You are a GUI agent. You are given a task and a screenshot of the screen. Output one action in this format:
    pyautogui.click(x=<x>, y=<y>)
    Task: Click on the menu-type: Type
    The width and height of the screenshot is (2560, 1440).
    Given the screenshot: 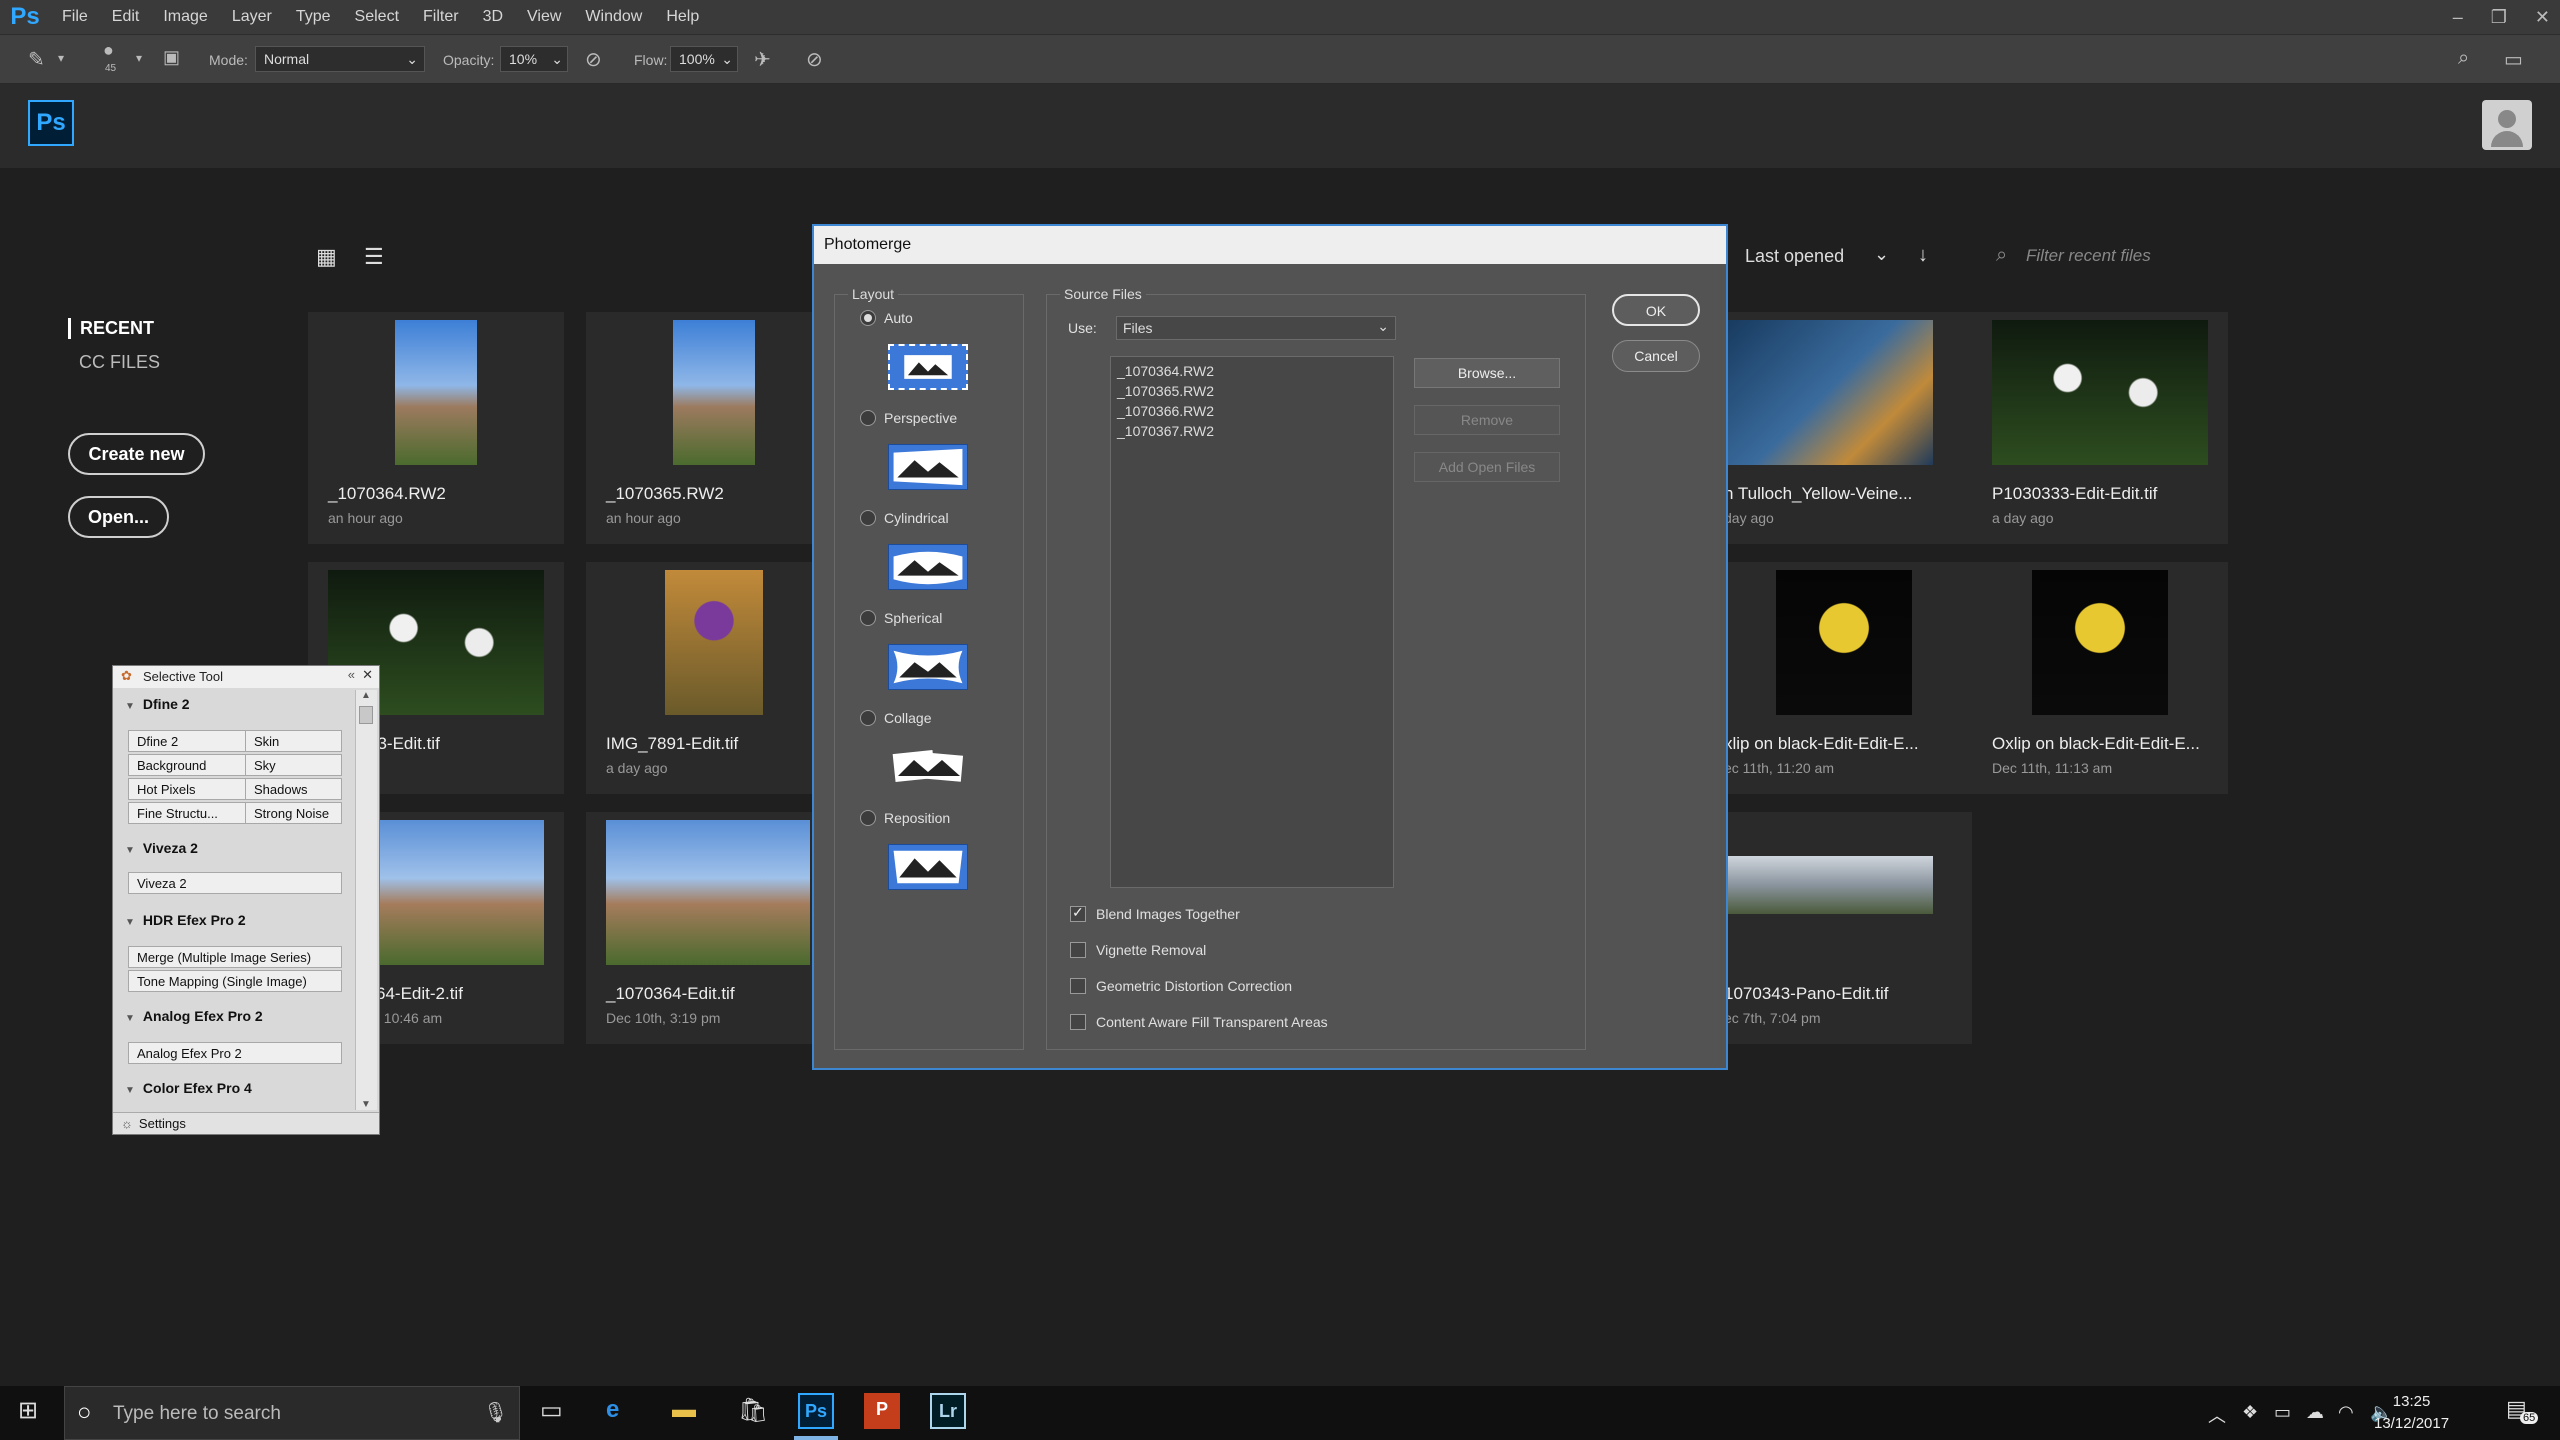 What is the action you would take?
    pyautogui.click(x=313, y=17)
    